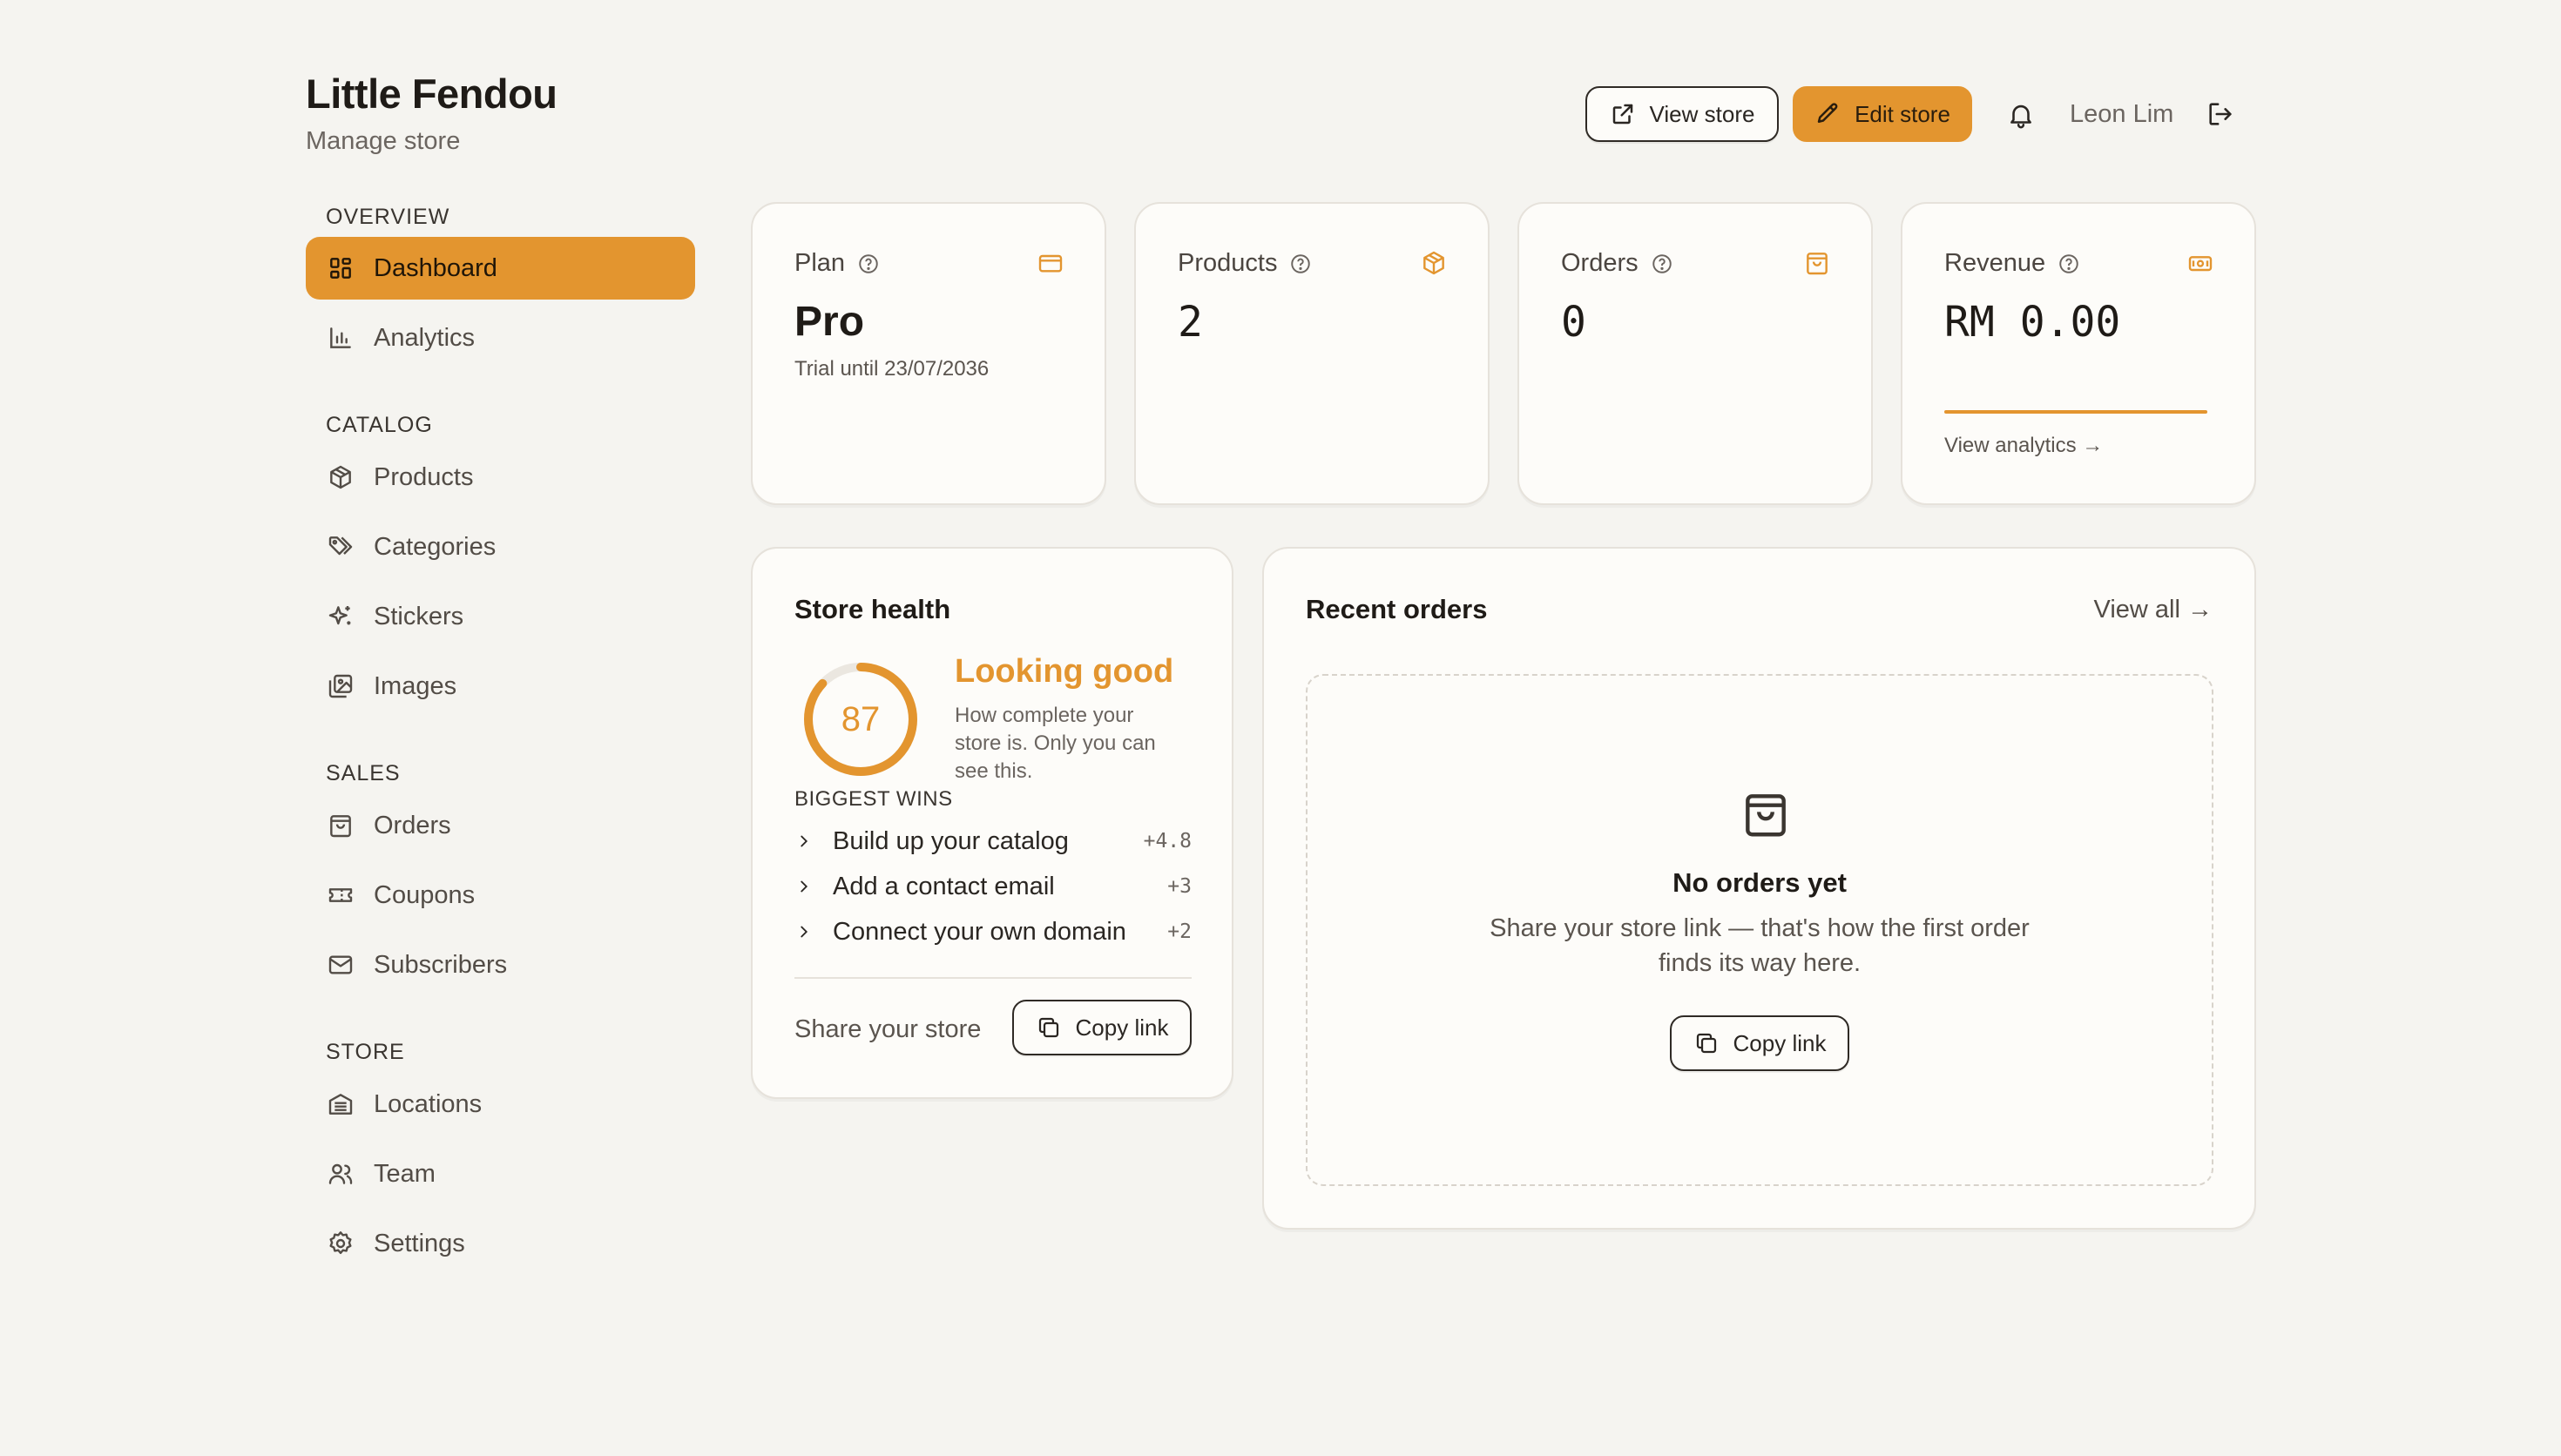 The image size is (2561, 1456). What do you see at coordinates (2121, 114) in the screenshot?
I see `user-name: Leon Lim` at bounding box center [2121, 114].